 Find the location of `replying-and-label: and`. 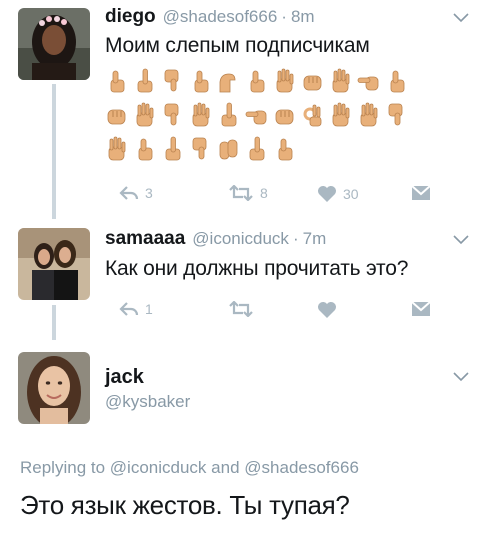

replying-and-label: and is located at coordinates (225, 467).